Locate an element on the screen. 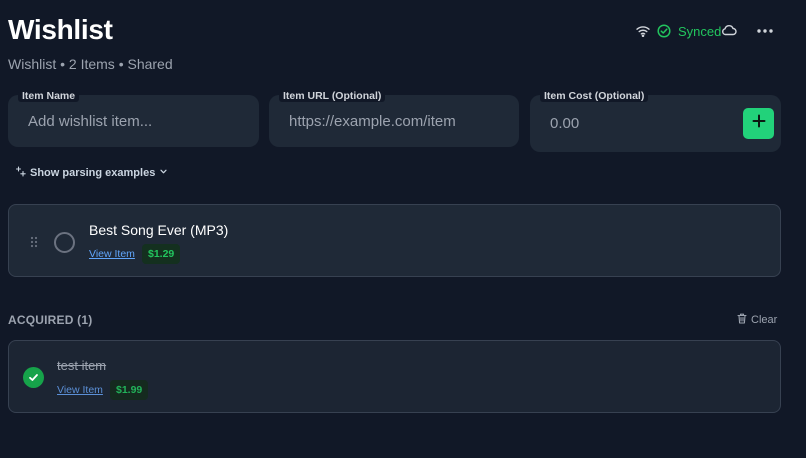  sync-status-label: Synced is located at coordinates (700, 31).